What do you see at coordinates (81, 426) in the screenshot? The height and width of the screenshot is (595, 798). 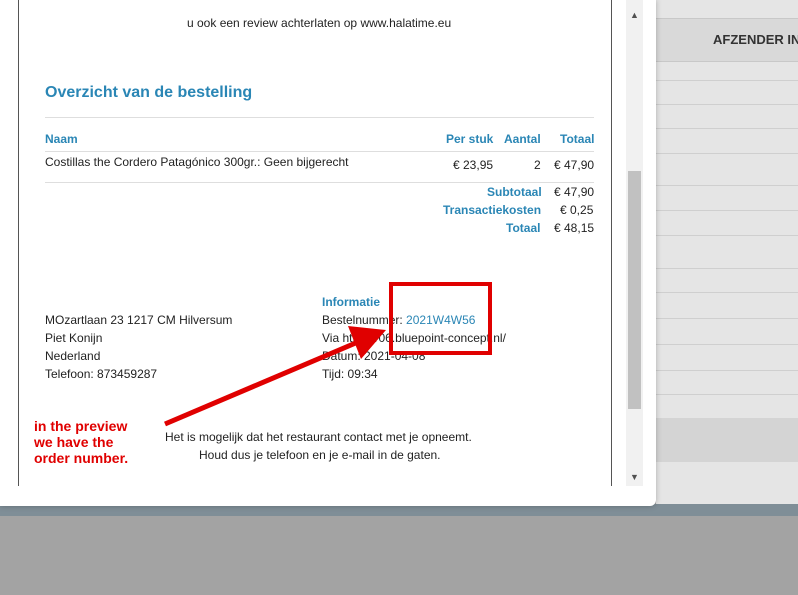 I see `annotation-line: in the preview` at bounding box center [81, 426].